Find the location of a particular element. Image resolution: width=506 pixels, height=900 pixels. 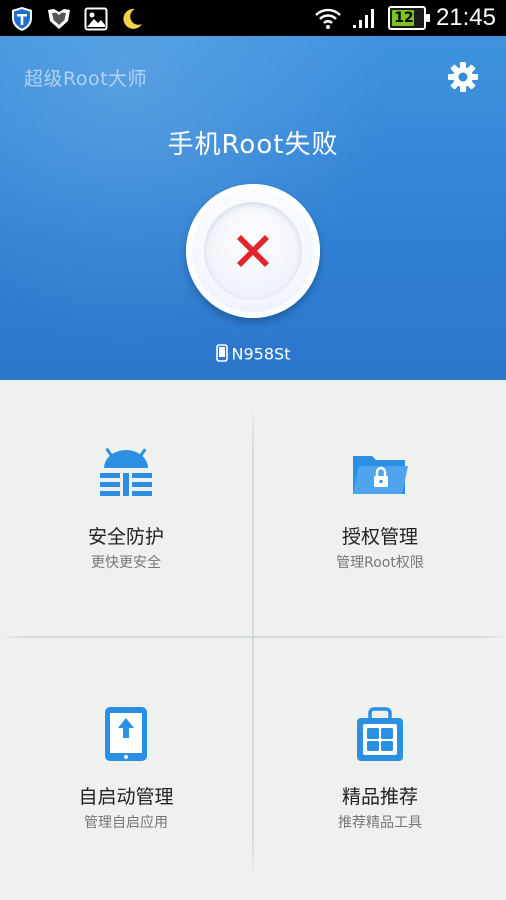

shield-t-icon is located at coordinates (22, 19).